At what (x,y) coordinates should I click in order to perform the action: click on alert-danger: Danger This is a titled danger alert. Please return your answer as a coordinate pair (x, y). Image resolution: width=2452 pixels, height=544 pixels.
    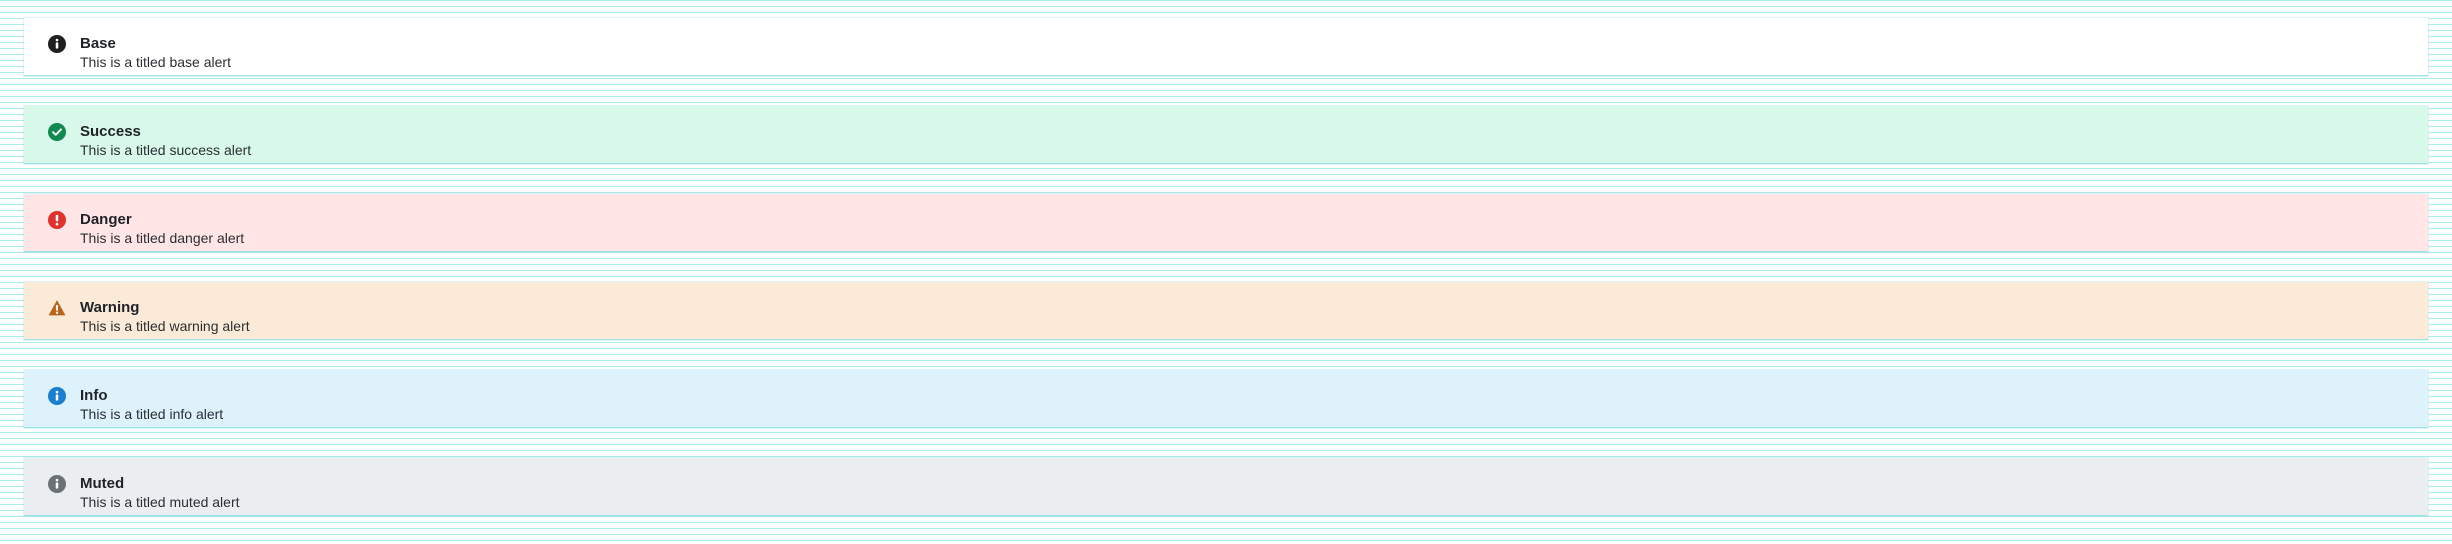
    Looking at the image, I should click on (1226, 223).